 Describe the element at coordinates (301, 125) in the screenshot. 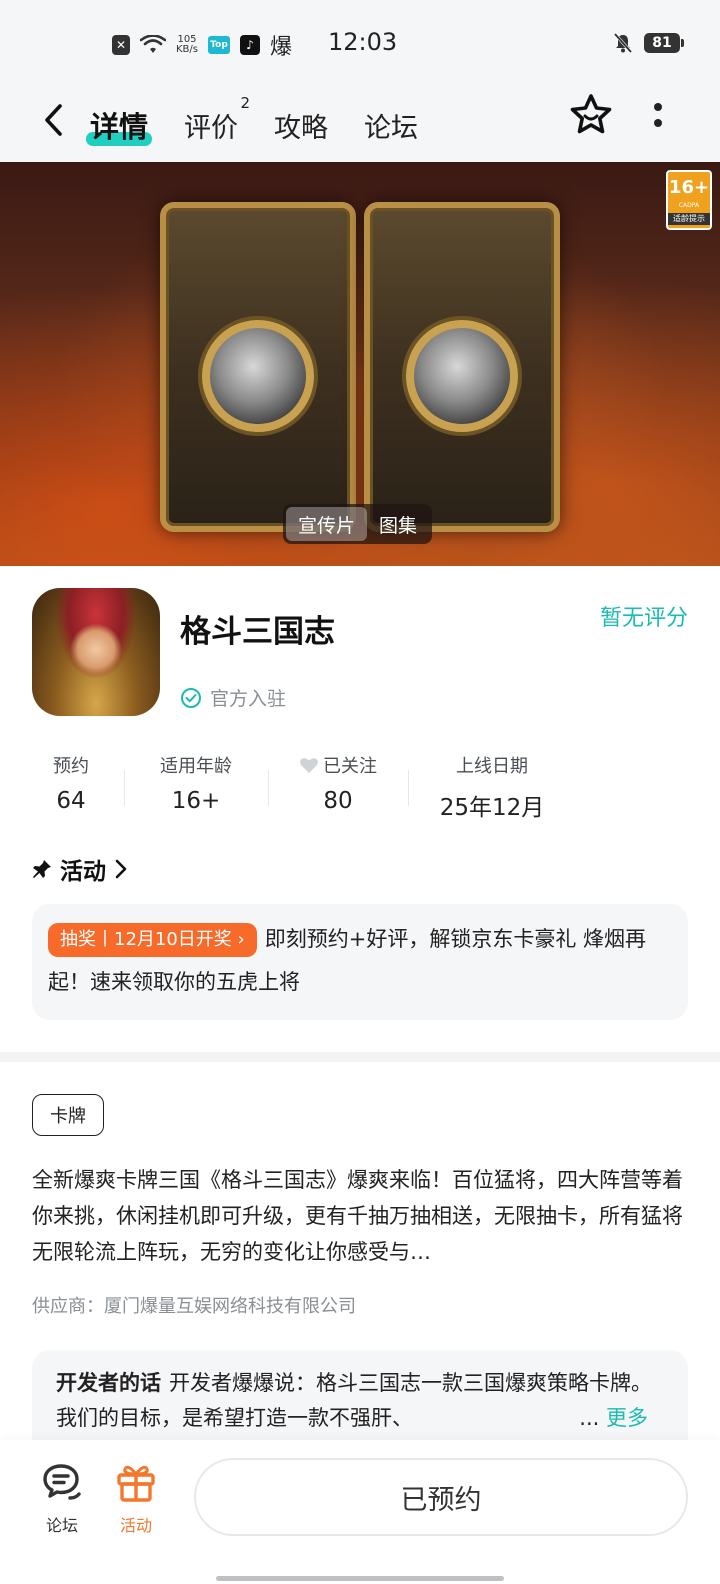

I see `tab-guides: 攻略` at that location.